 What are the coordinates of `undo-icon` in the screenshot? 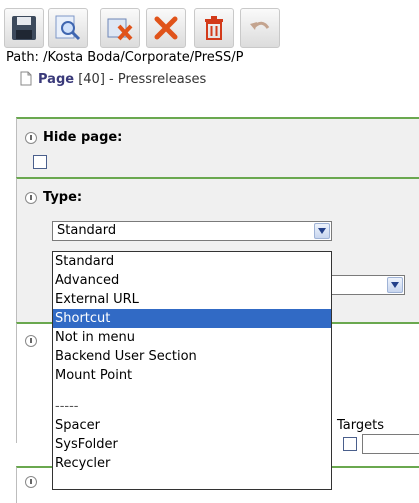 It's located at (260, 28).